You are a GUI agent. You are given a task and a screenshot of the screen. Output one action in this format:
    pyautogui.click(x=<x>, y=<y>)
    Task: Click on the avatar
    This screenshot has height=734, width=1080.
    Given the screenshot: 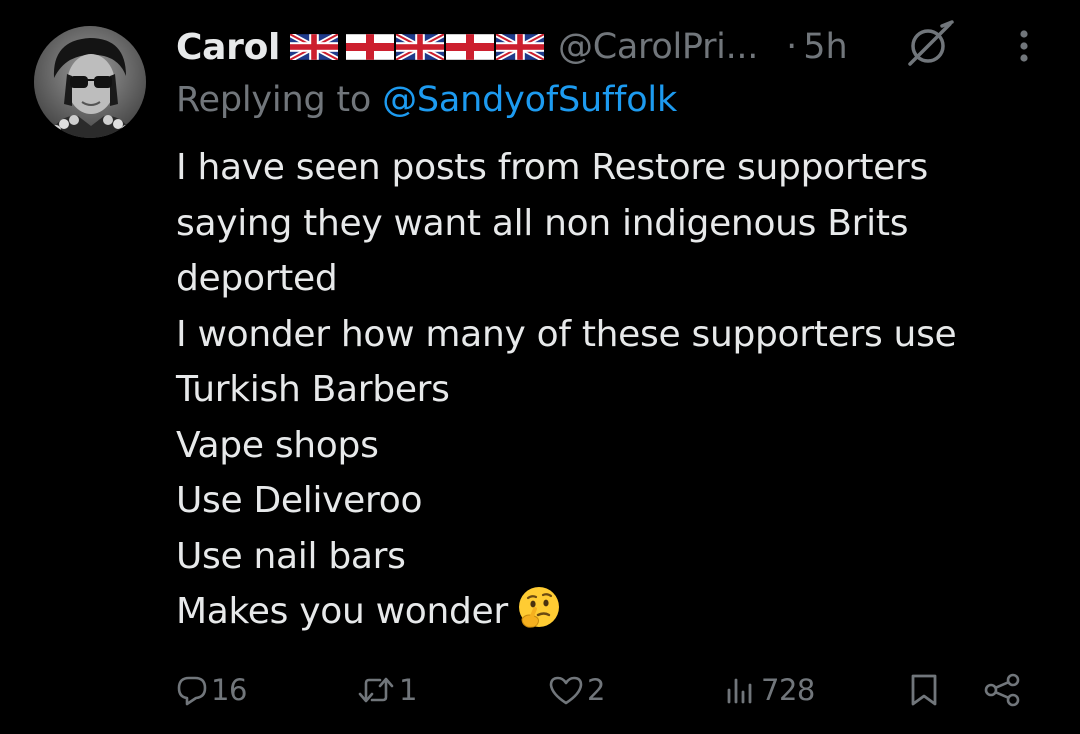 What is the action you would take?
    pyautogui.click(x=90, y=82)
    